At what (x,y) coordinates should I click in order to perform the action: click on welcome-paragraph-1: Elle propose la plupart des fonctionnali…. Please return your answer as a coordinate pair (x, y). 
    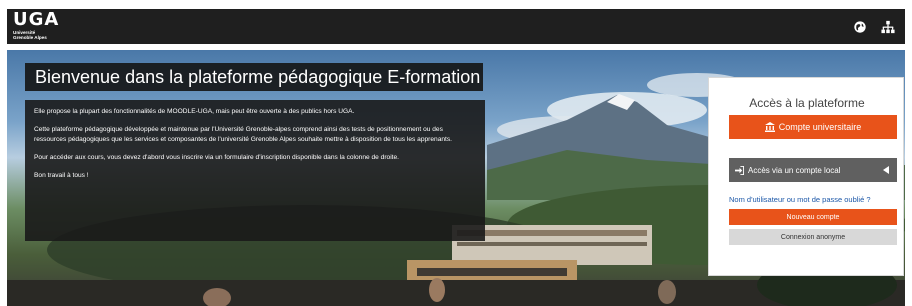
    Looking at the image, I should click on (194, 111).